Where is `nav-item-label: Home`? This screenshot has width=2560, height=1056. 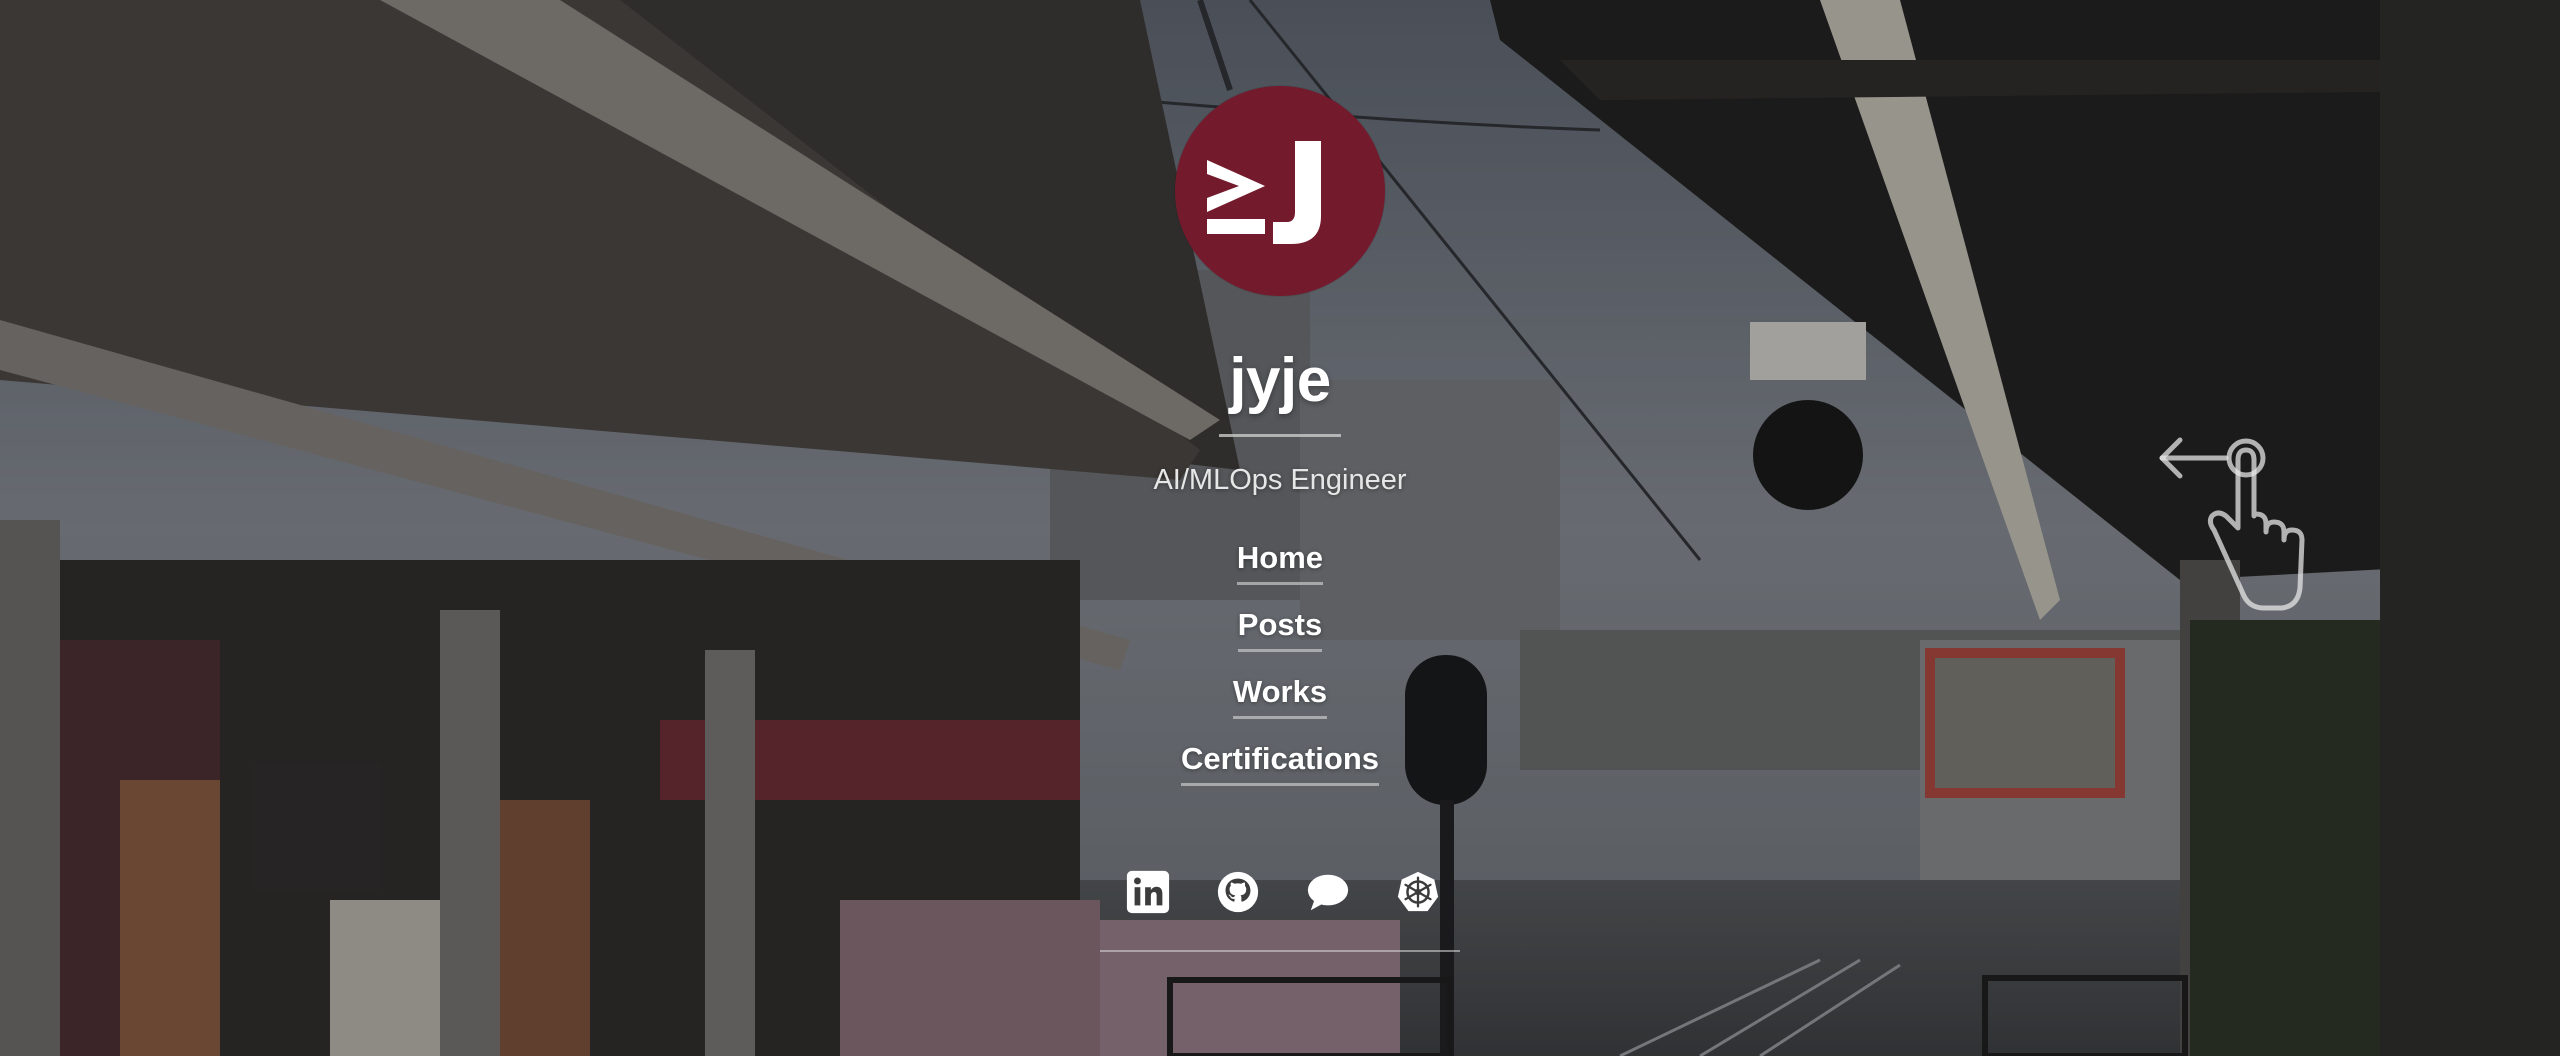 nav-item-label: Home is located at coordinates (1280, 561).